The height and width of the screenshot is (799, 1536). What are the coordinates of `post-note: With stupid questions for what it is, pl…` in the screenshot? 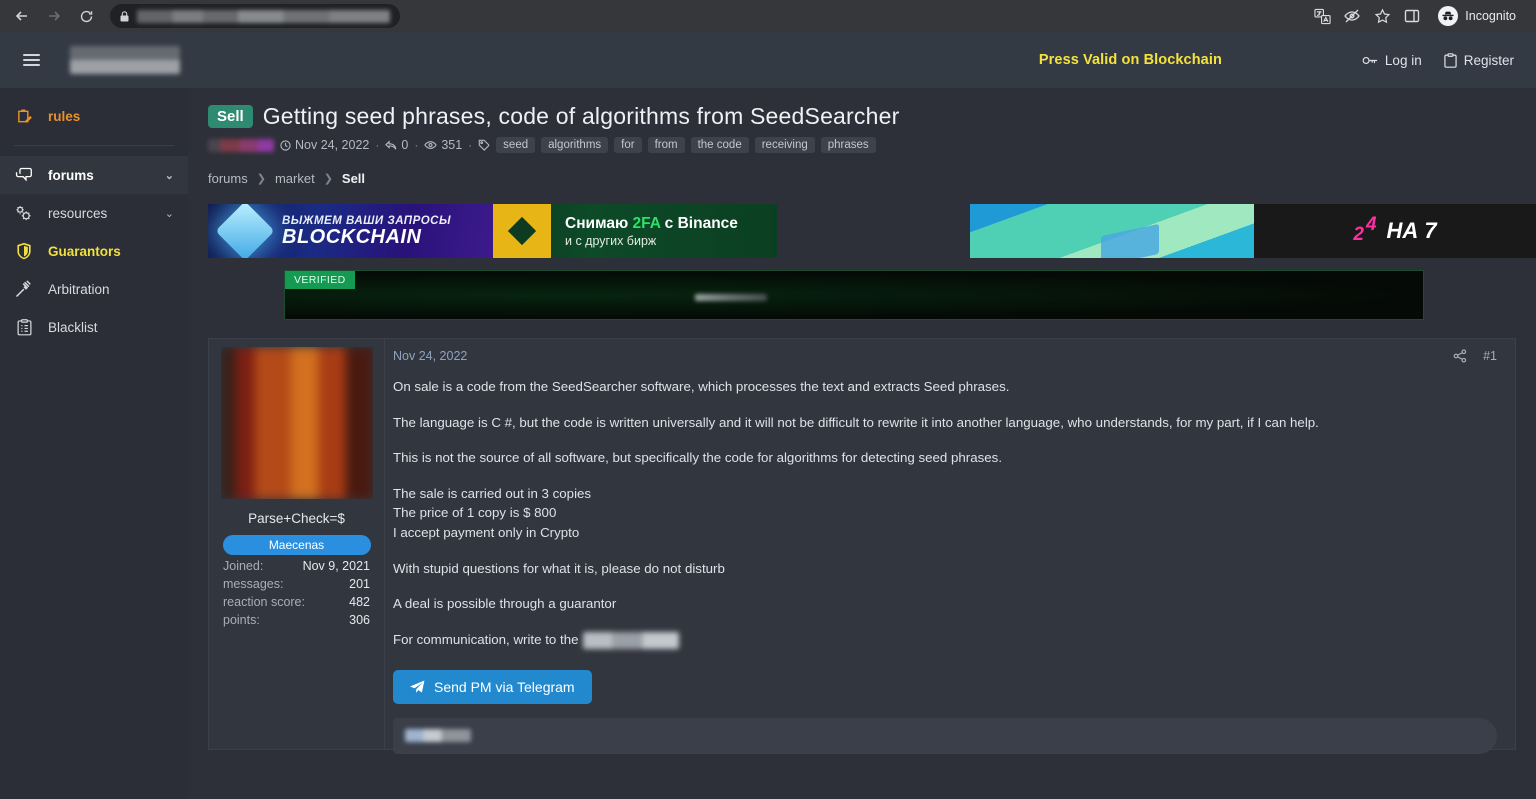 It's located at (559, 568).